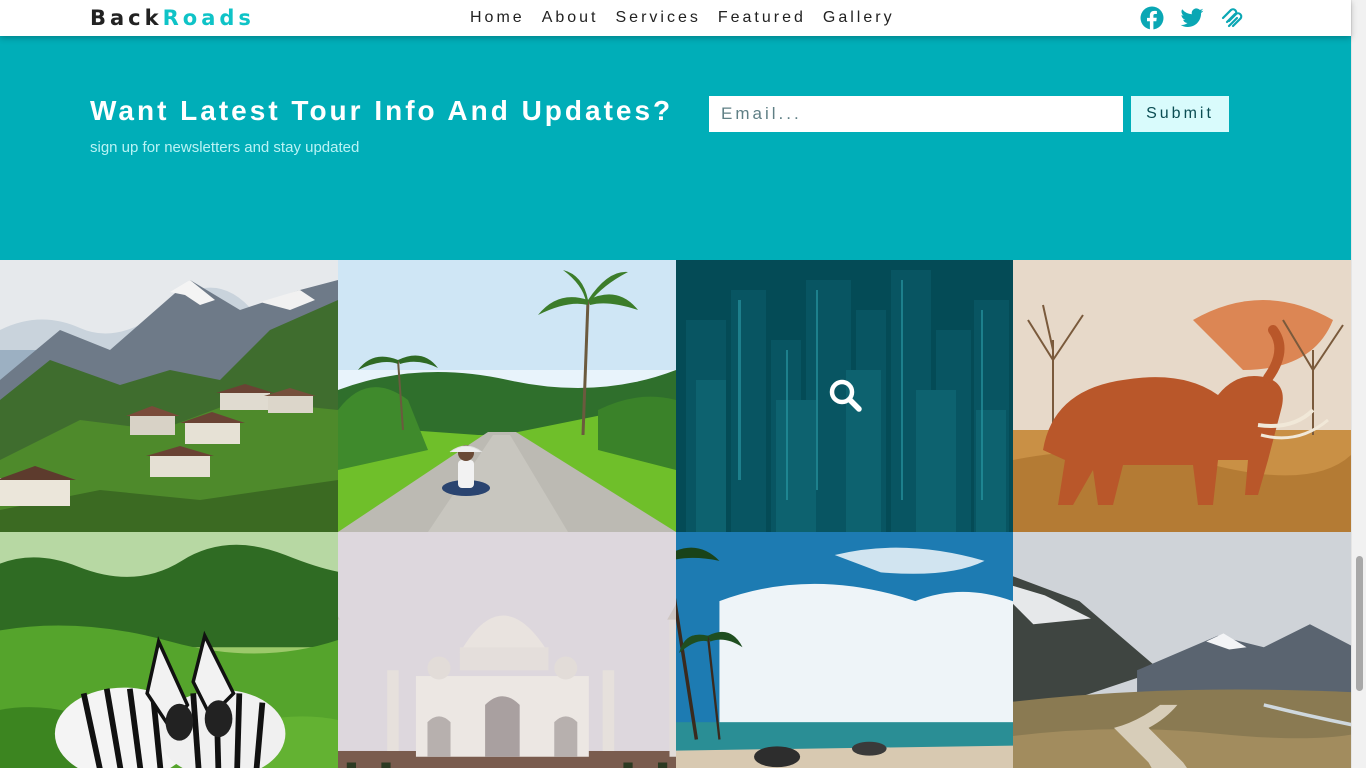 This screenshot has height=768, width=1366. Describe the element at coordinates (1359, 623) in the screenshot. I see `scrollbar-thumb` at that location.